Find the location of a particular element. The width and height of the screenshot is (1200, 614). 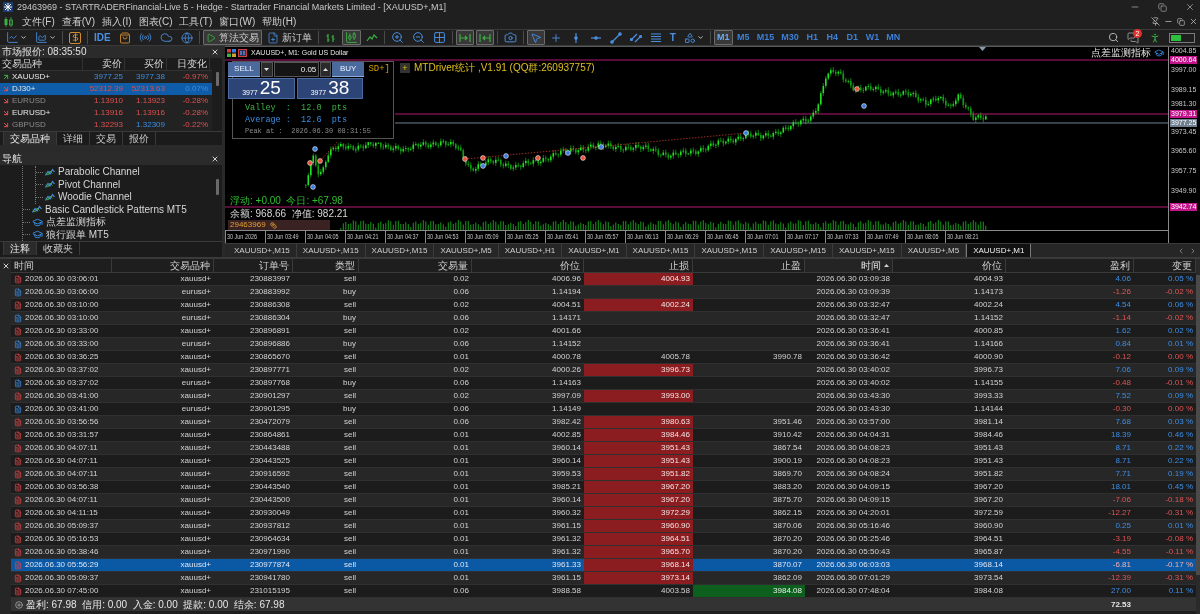

order-row: 2026.06.30 04:11:15 xauusd+ 230930049 sell 0.01 3960.32 3972.29 3862.15 2026.06.30 04:20:01 3972.59 -12.27 -0.31 % is located at coordinates (603, 513).